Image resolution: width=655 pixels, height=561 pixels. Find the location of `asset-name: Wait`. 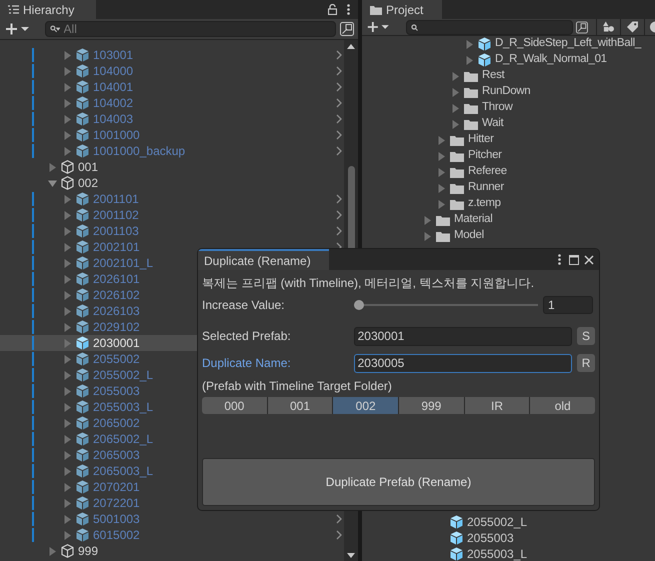

asset-name: Wait is located at coordinates (493, 124).